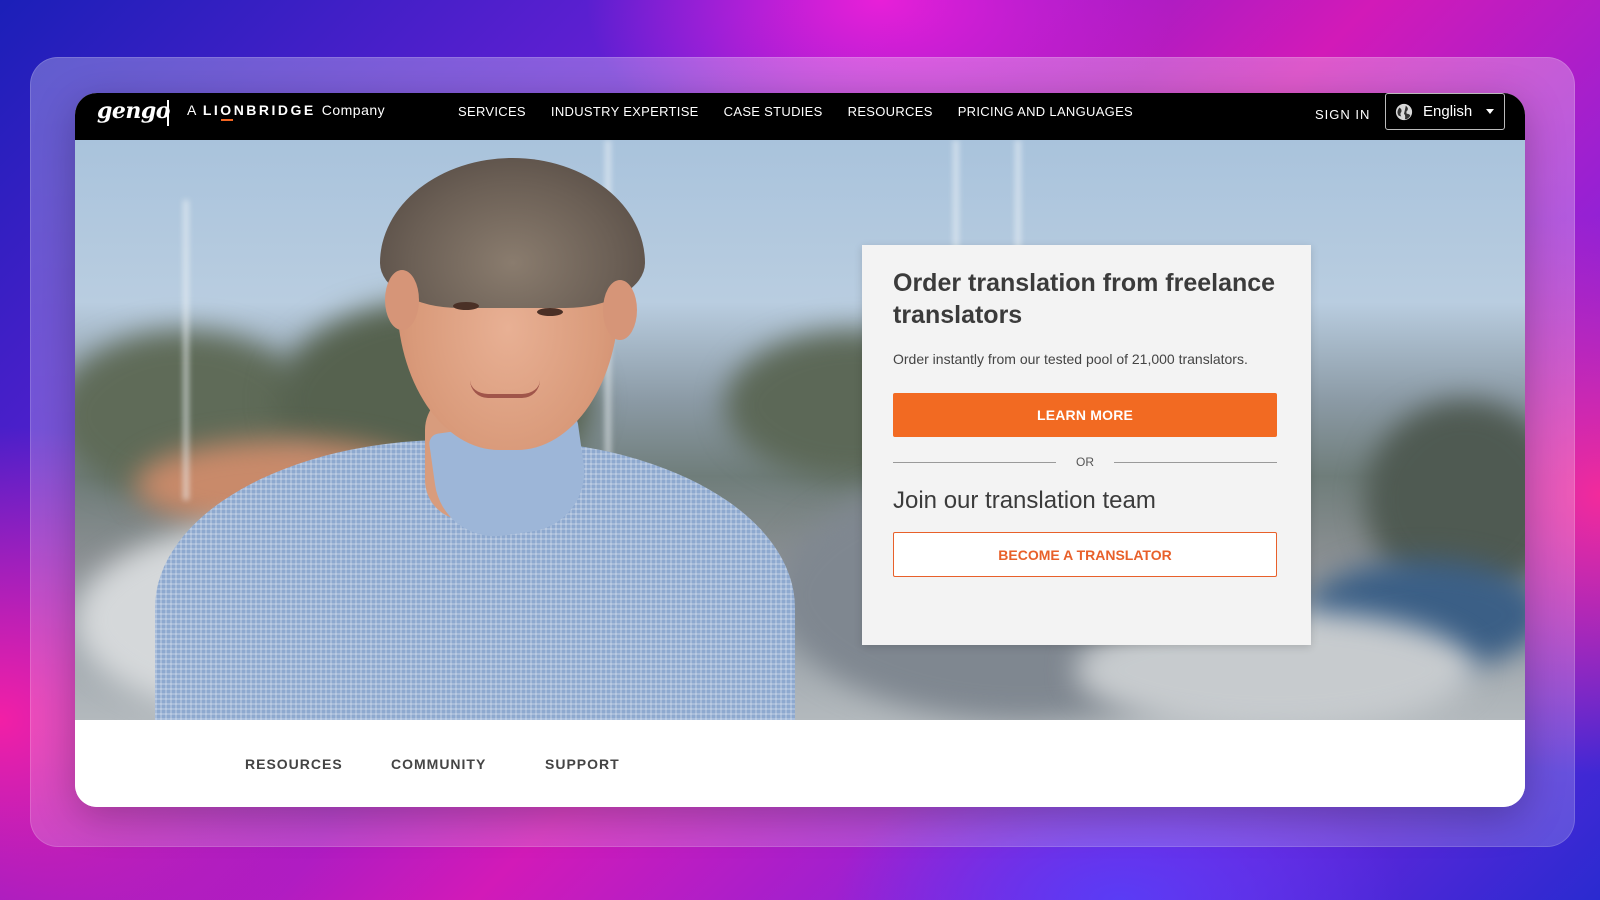 The width and height of the screenshot is (1600, 900). I want to click on or-label: OR, so click(1085, 462).